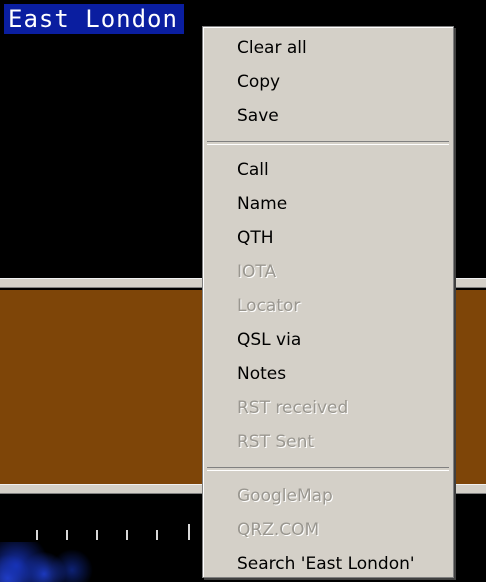 The image size is (486, 582). What do you see at coordinates (328, 564) in the screenshot?
I see `menu-item-search-east-london: Search 'East London'` at bounding box center [328, 564].